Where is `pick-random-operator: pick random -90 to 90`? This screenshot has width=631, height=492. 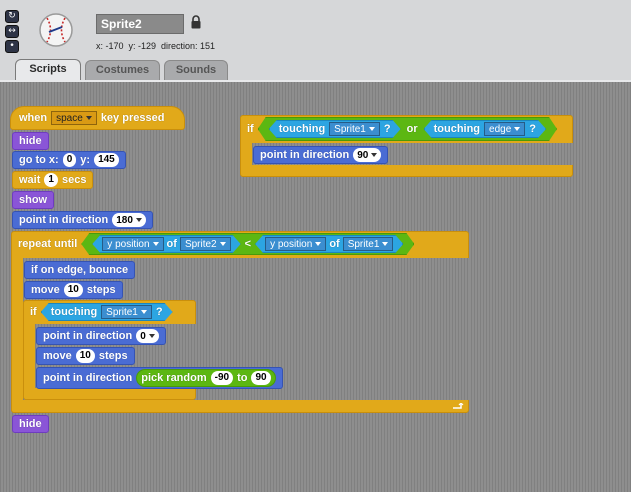
pick-random-operator: pick random -90 to 90 is located at coordinates (206, 378).